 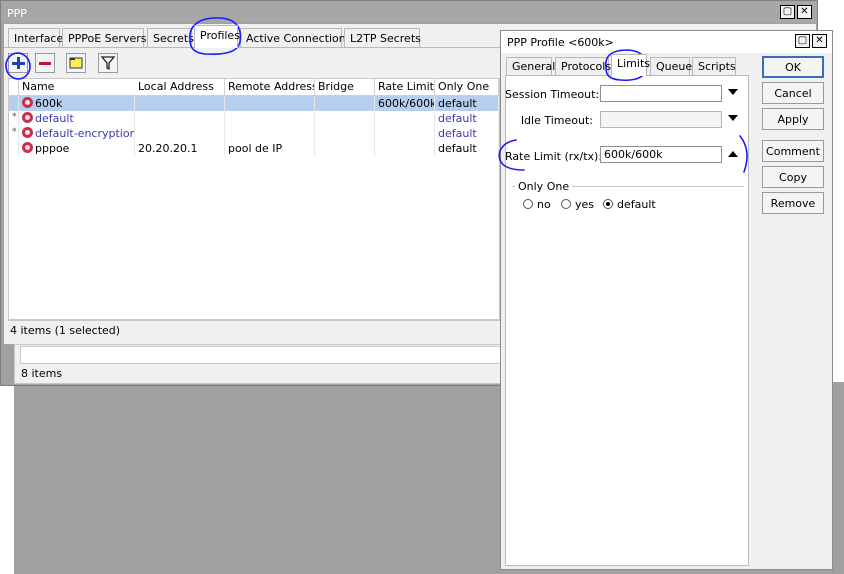 I want to click on annotation-circle-add, so click(x=18, y=66).